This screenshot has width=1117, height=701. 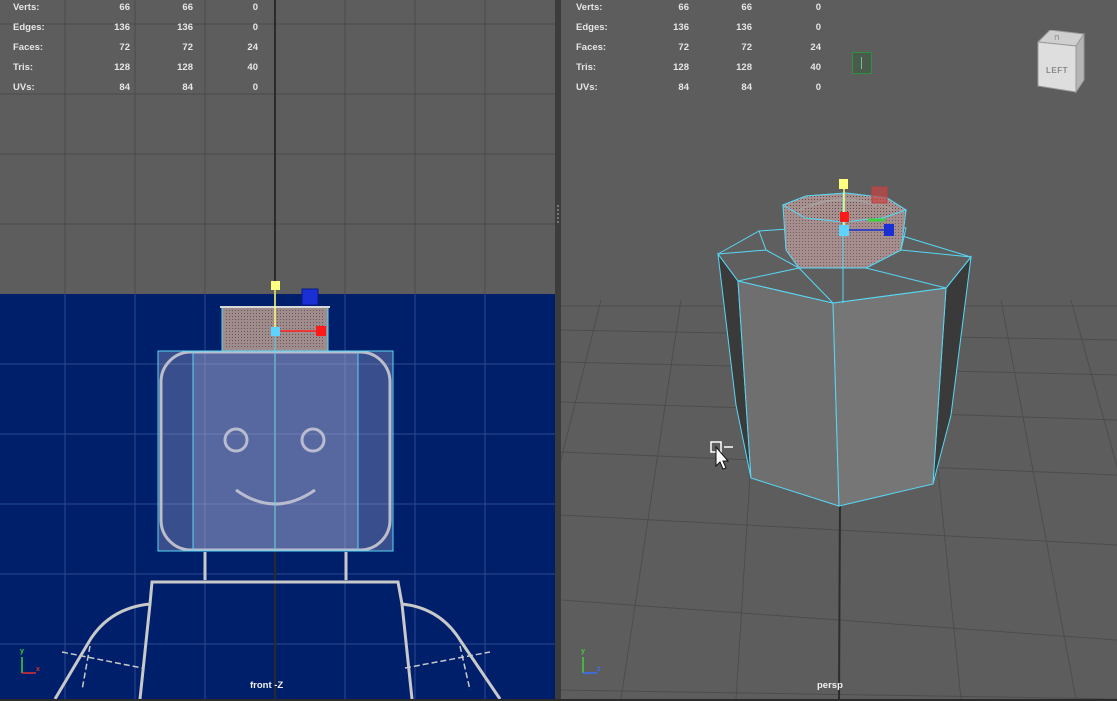 I want to click on axis-indicator-front: y x, so click(x=30, y=661).